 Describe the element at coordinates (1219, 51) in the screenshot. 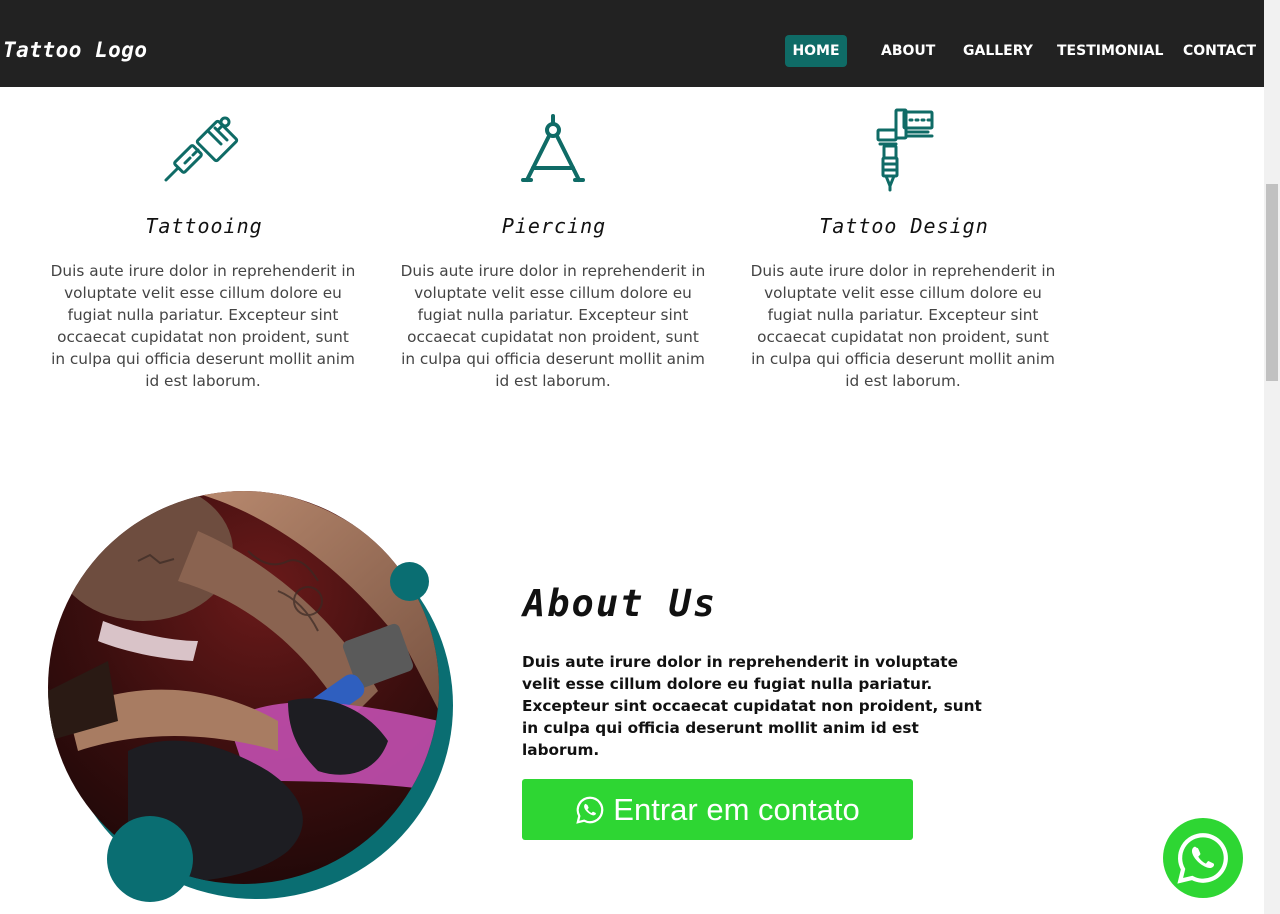

I see `nav-contact: CONTACT` at that location.